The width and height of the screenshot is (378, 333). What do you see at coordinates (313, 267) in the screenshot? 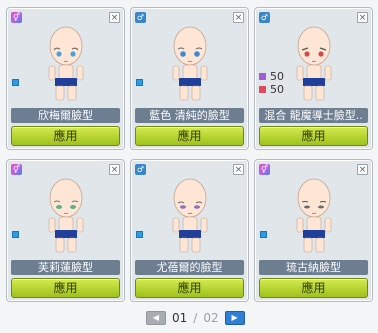
I see `face-name: 琉古納臉型` at bounding box center [313, 267].